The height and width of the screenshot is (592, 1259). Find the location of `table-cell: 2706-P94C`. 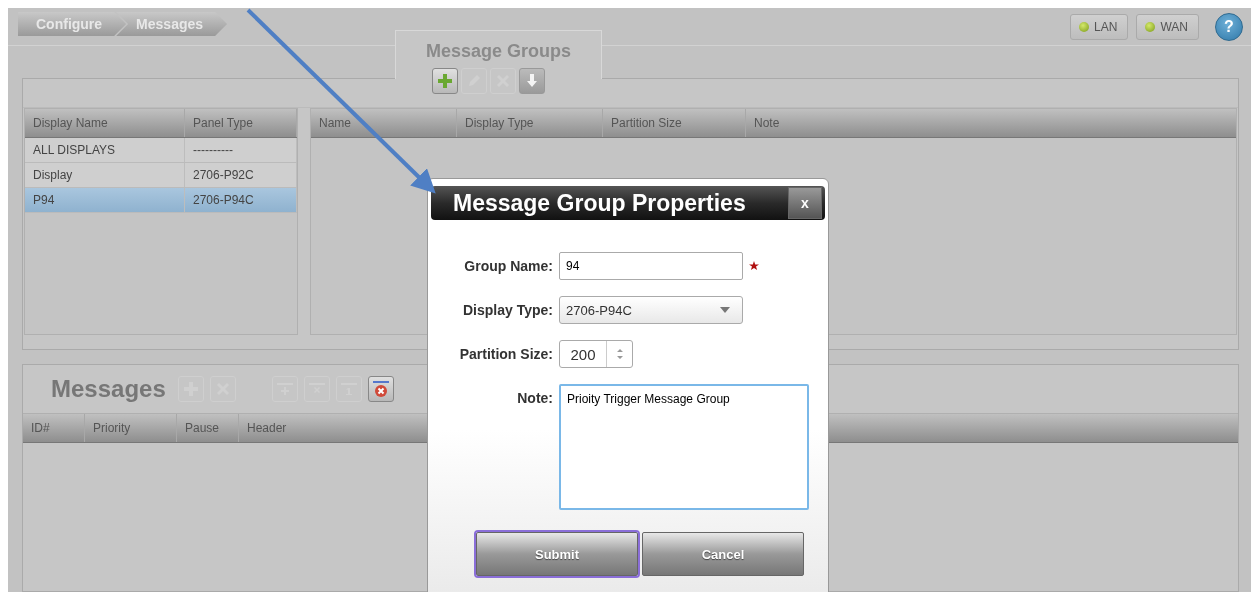

table-cell: 2706-P94C is located at coordinates (241, 200).